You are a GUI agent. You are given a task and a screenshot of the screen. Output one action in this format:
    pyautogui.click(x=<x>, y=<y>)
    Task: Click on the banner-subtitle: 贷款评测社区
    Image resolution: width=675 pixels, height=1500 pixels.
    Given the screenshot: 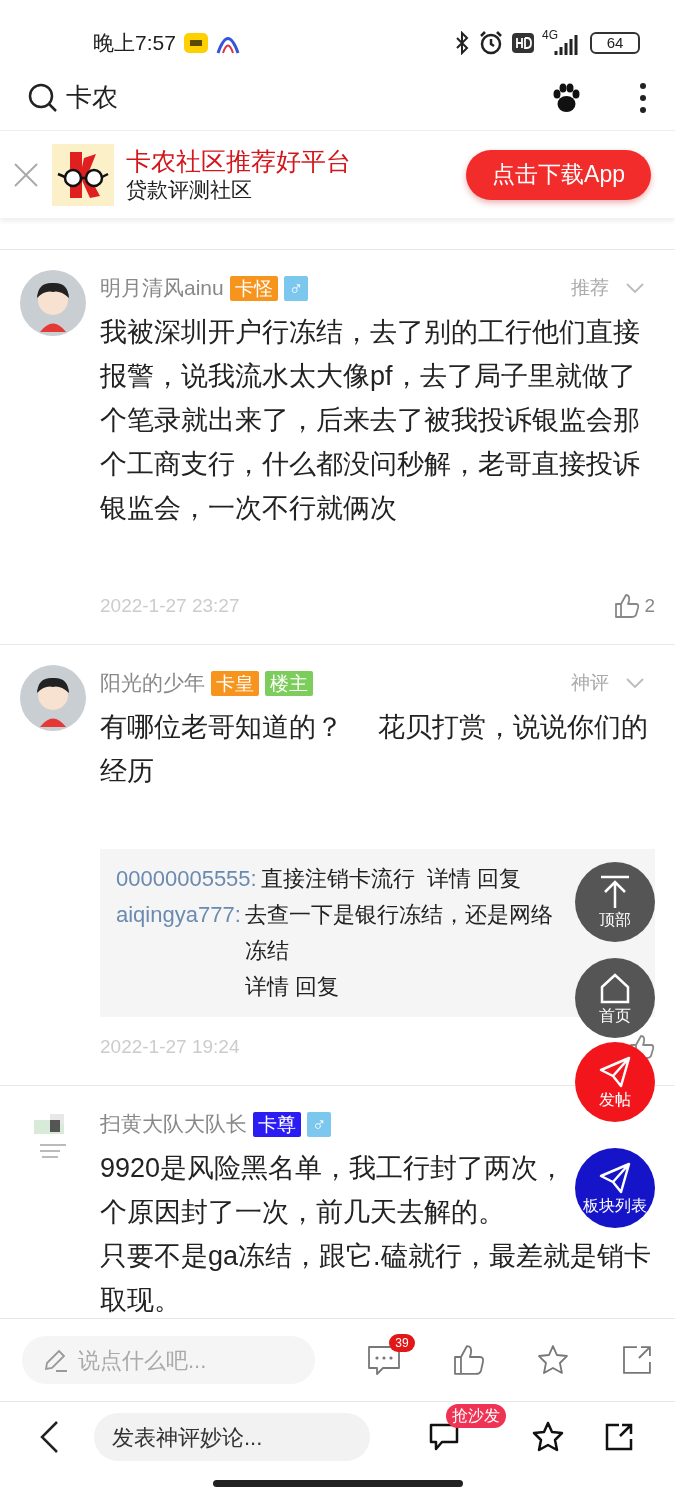 What is the action you would take?
    pyautogui.click(x=189, y=190)
    